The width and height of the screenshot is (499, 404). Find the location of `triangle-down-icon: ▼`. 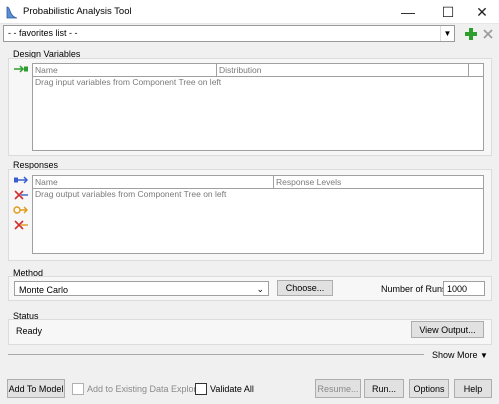

triangle-down-icon: ▼ is located at coordinates (484, 355).